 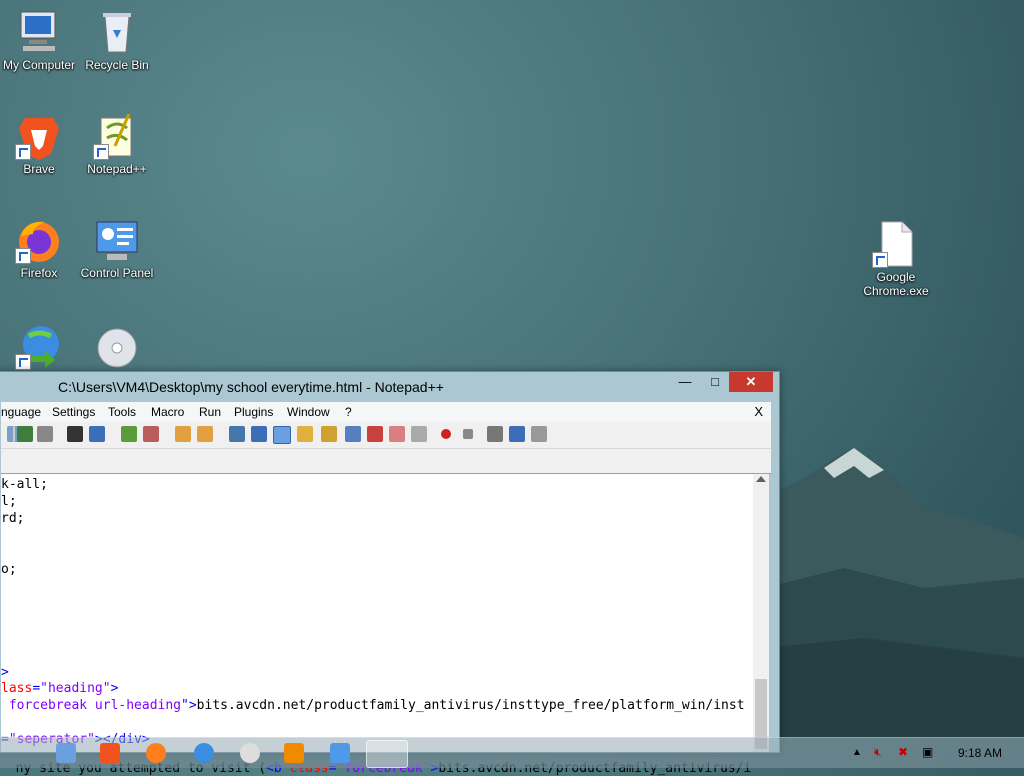 What do you see at coordinates (387, 754) in the screenshot?
I see `taskbar-notepadpp-button` at bounding box center [387, 754].